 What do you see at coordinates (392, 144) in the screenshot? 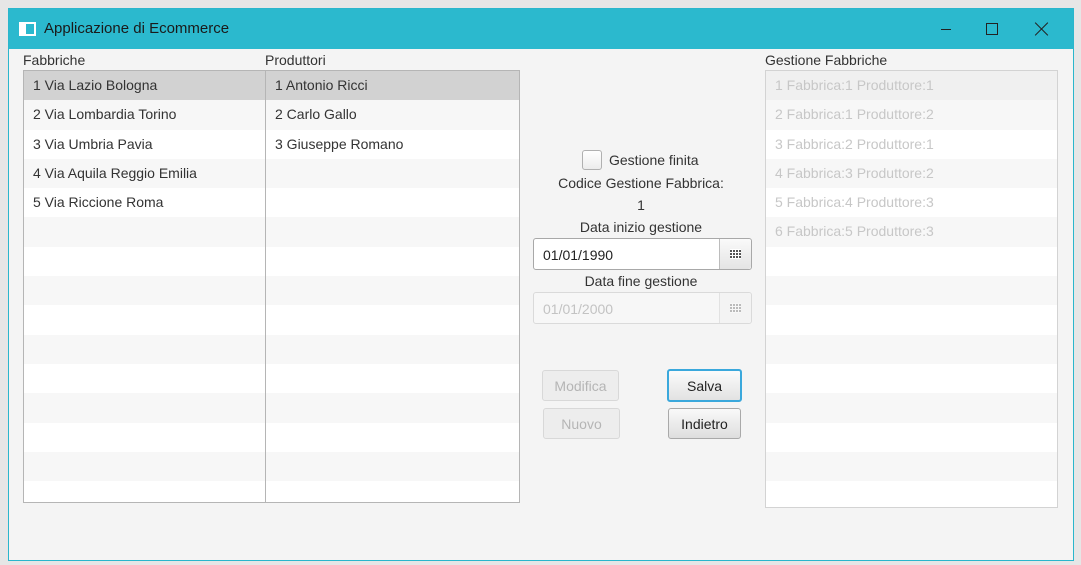
I see `produttore-list-item: 3 Giuseppe Romano` at bounding box center [392, 144].